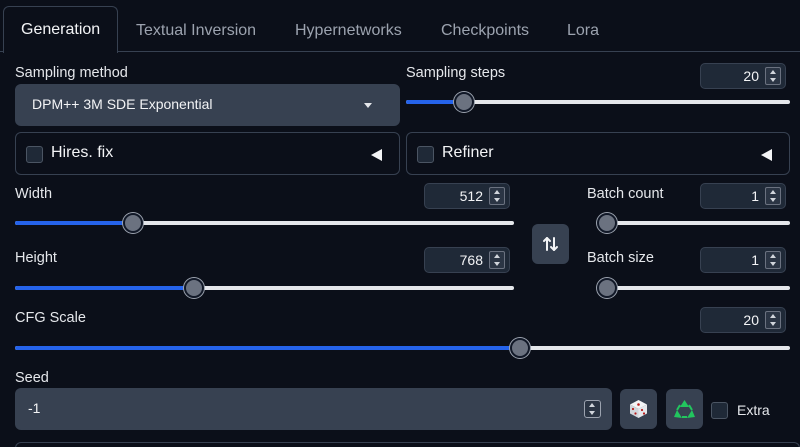 This screenshot has width=800, height=447. I want to click on batch-count-slider, so click(693, 223).